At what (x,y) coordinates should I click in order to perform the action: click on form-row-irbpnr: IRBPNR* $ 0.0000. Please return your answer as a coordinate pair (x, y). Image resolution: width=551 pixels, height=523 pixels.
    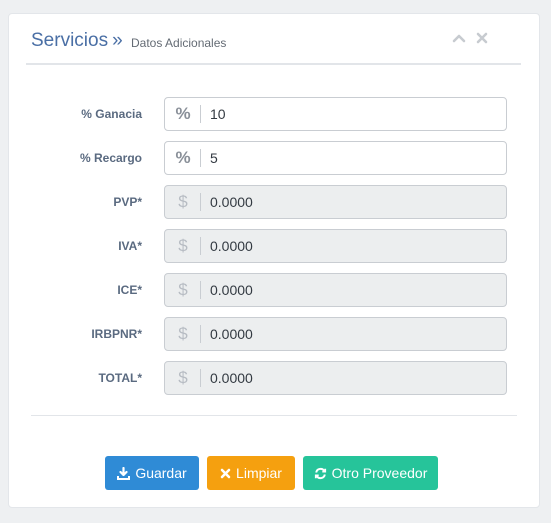
    Looking at the image, I should click on (274, 334).